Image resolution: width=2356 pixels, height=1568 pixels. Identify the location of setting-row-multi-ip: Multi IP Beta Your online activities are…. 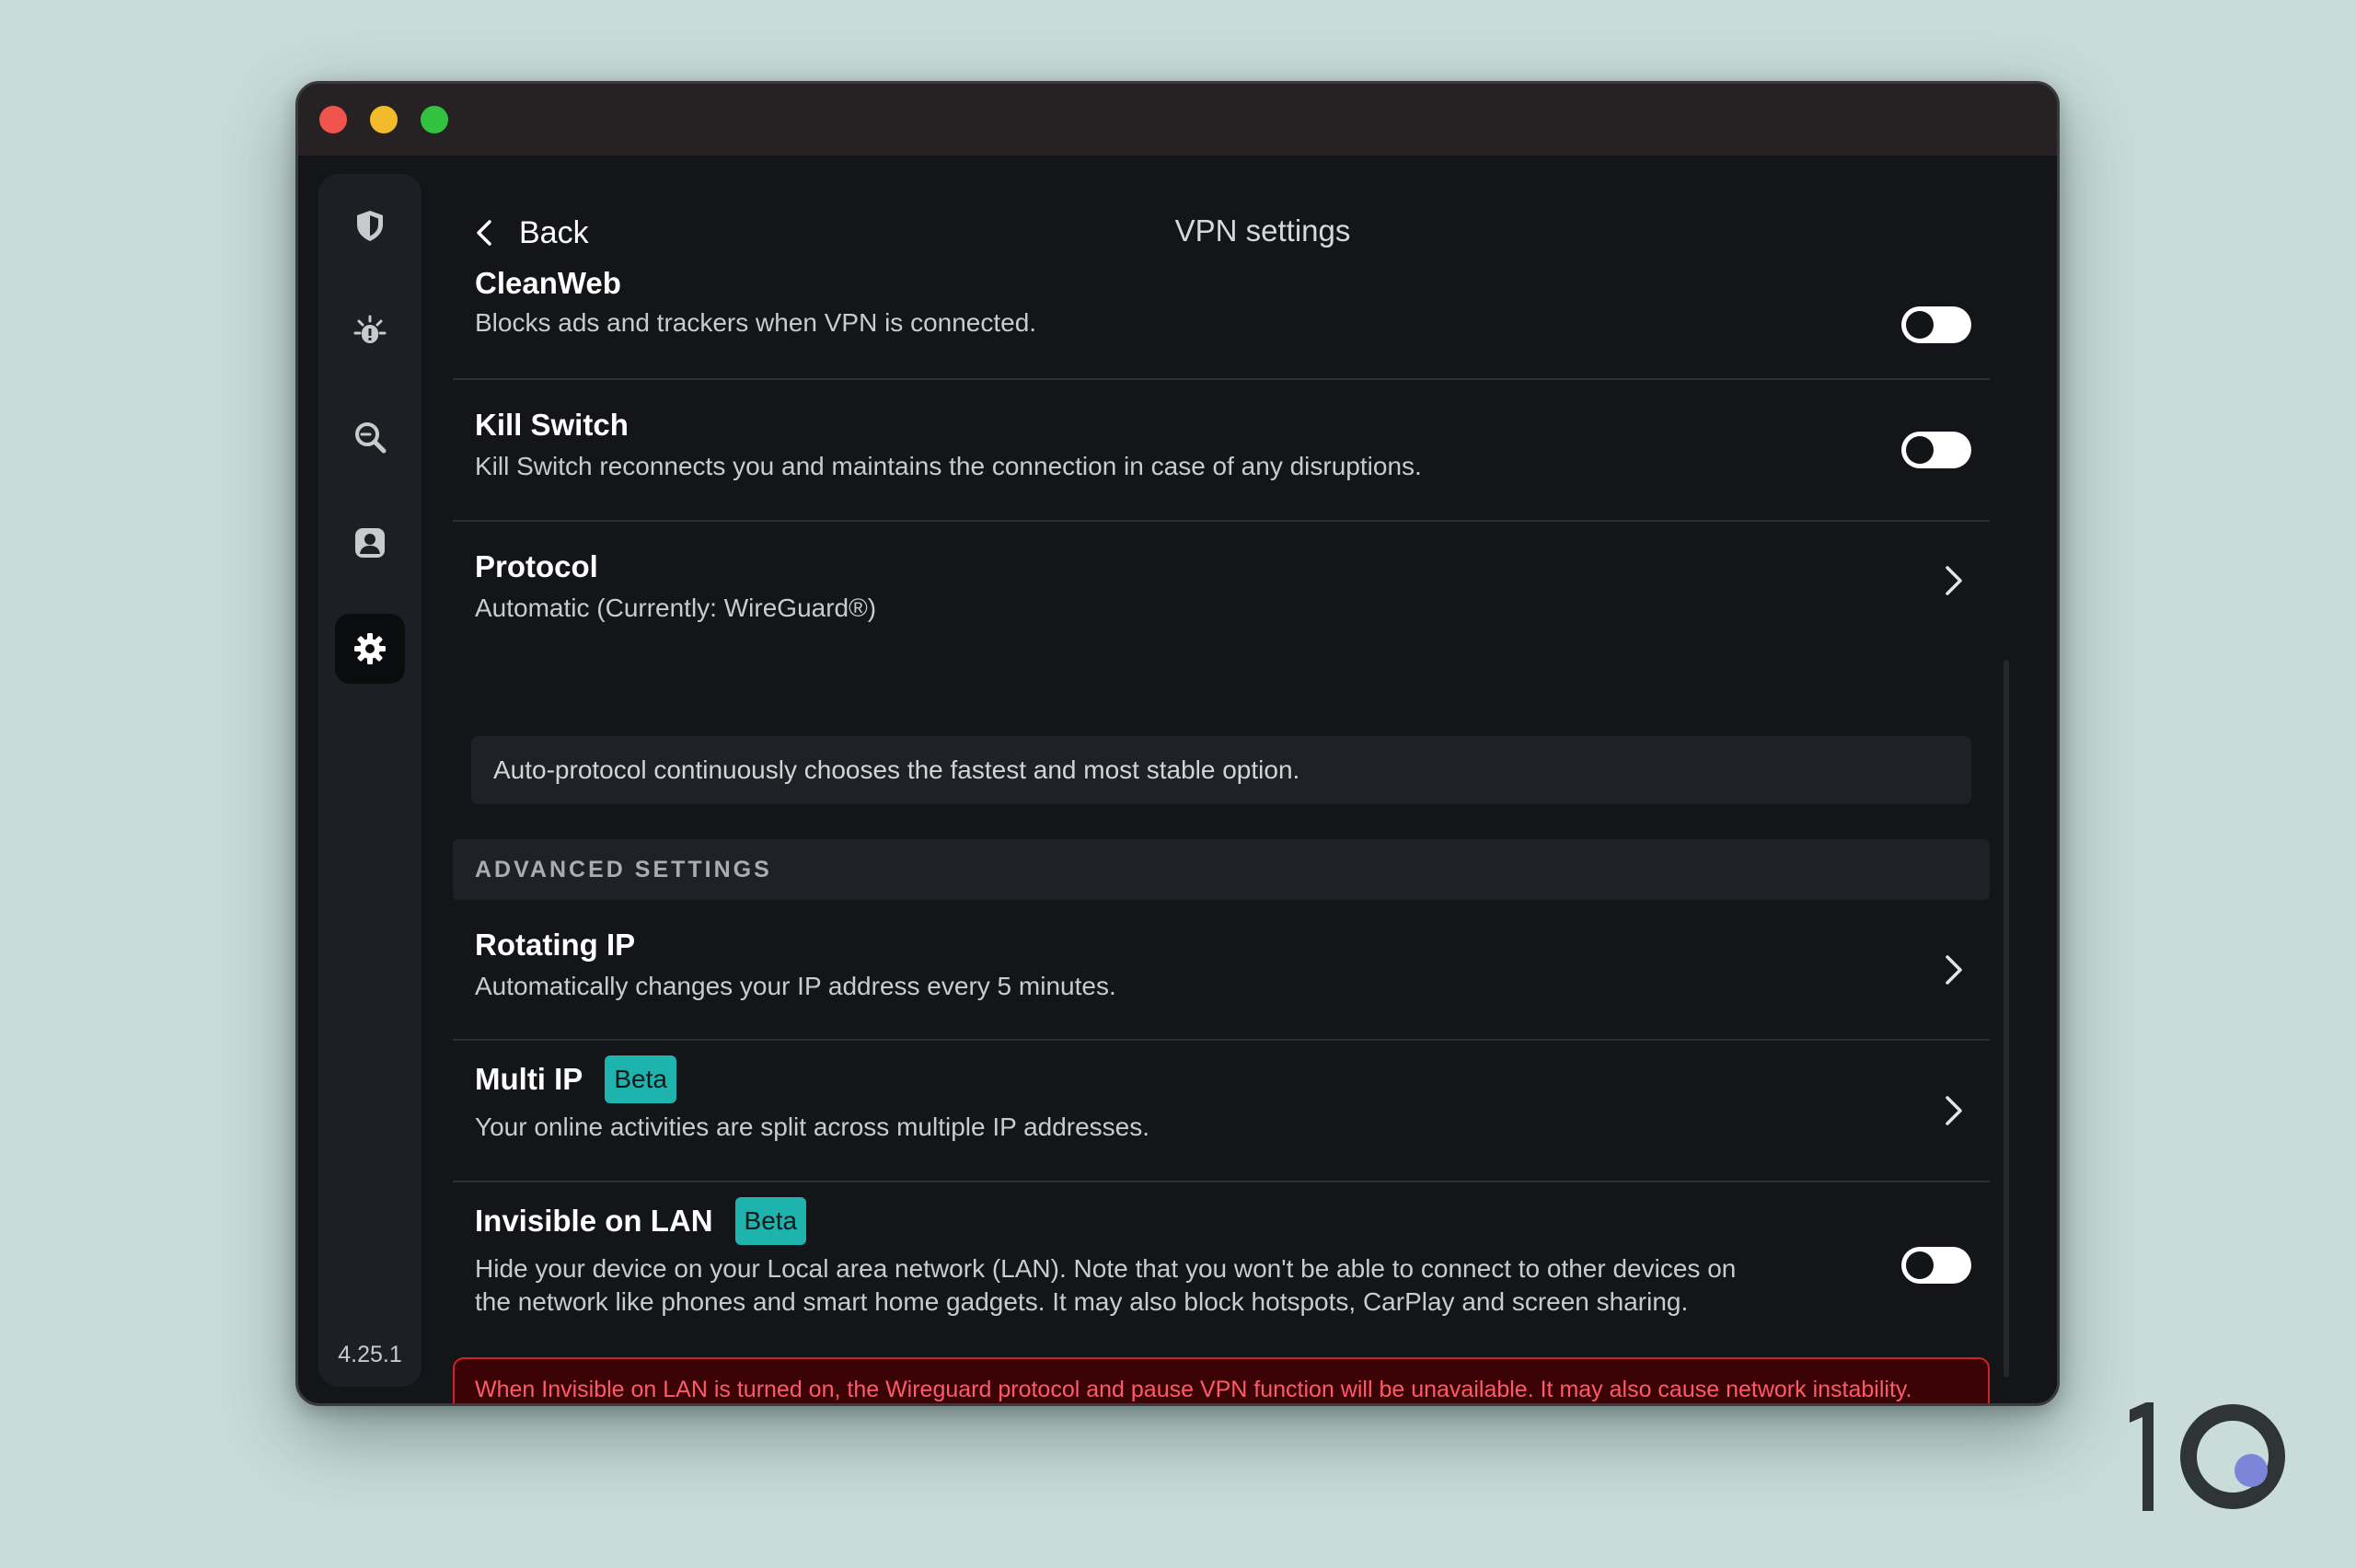
(1221, 1111).